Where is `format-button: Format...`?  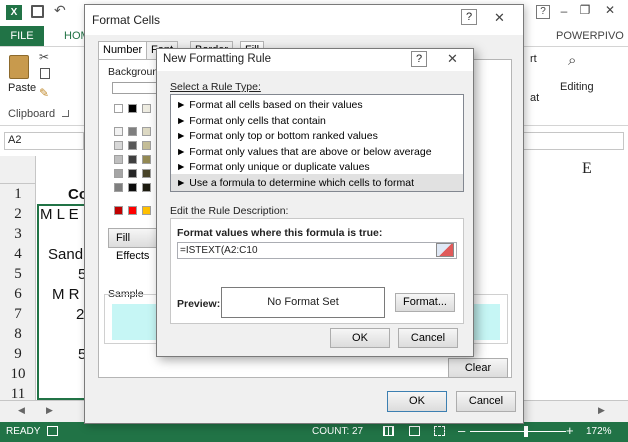 format-button: Format... is located at coordinates (425, 302).